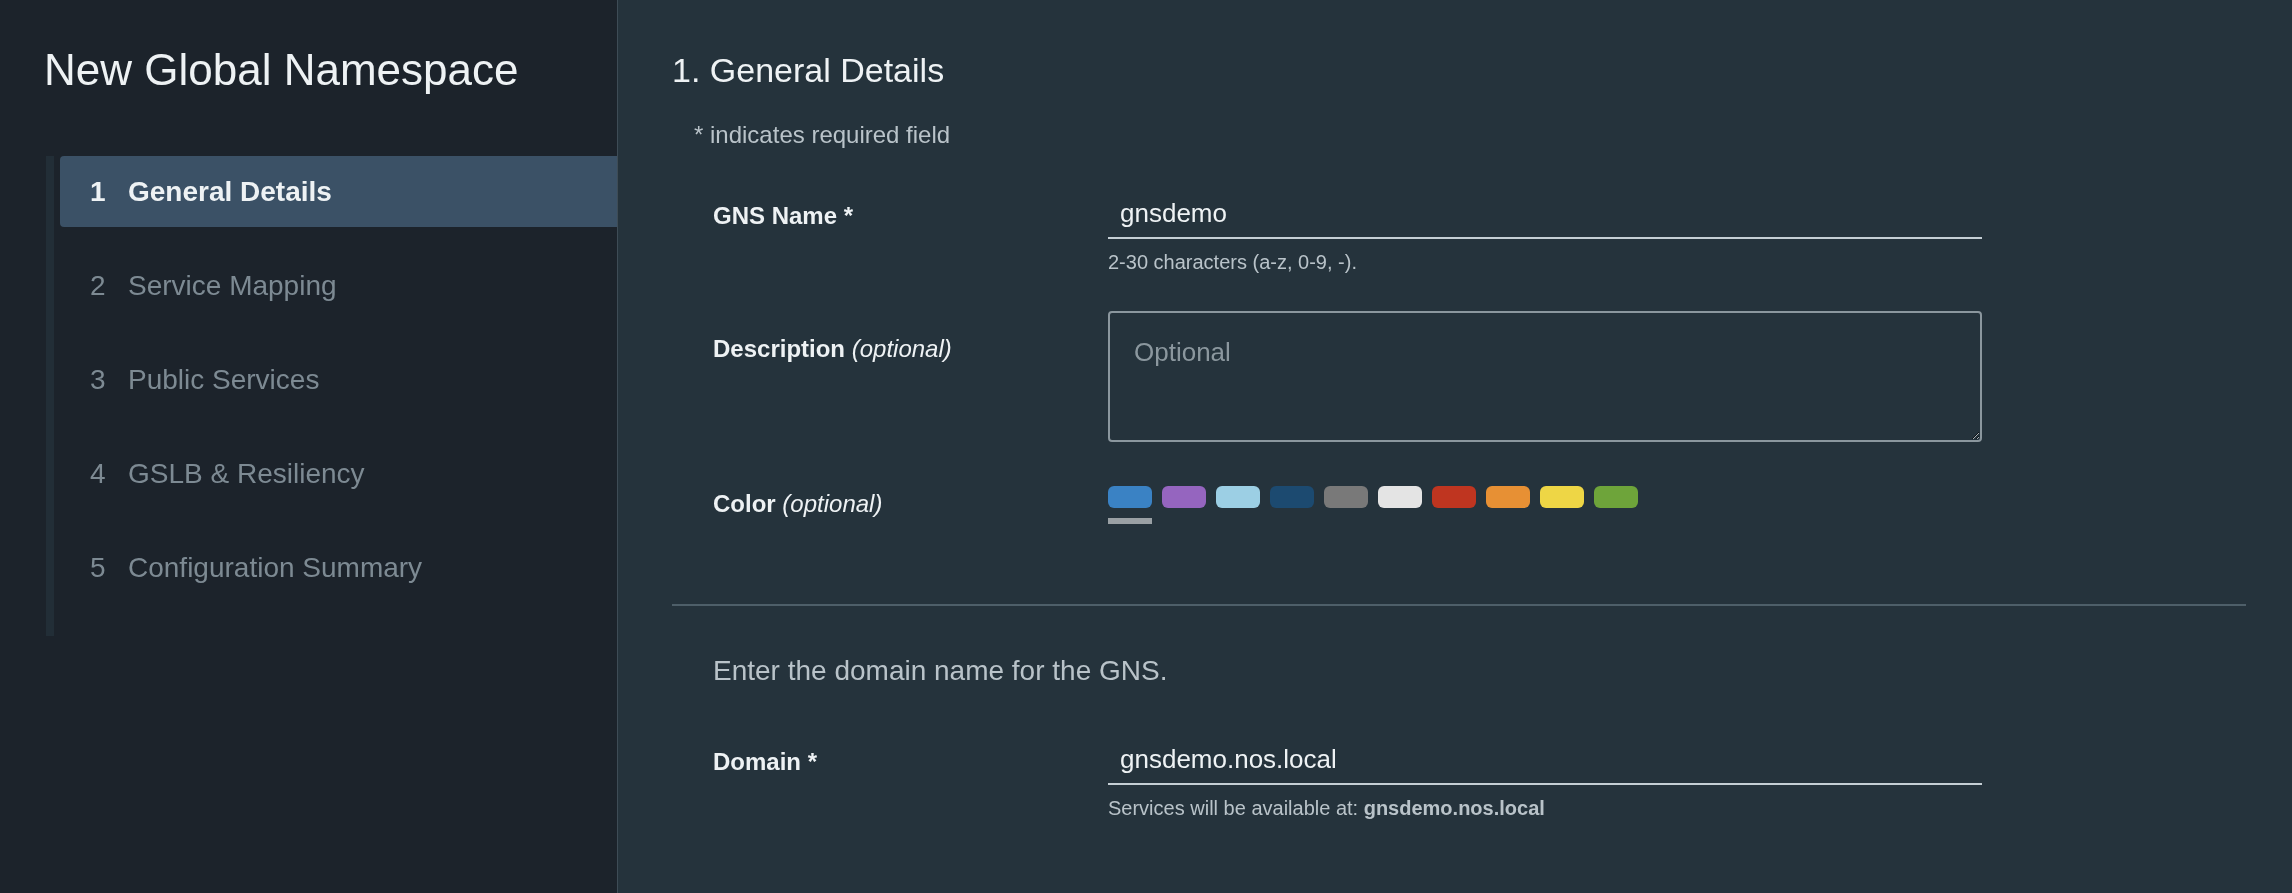 The image size is (2292, 893). What do you see at coordinates (1545, 216) in the screenshot?
I see `gns-name-input: gnsdemo` at bounding box center [1545, 216].